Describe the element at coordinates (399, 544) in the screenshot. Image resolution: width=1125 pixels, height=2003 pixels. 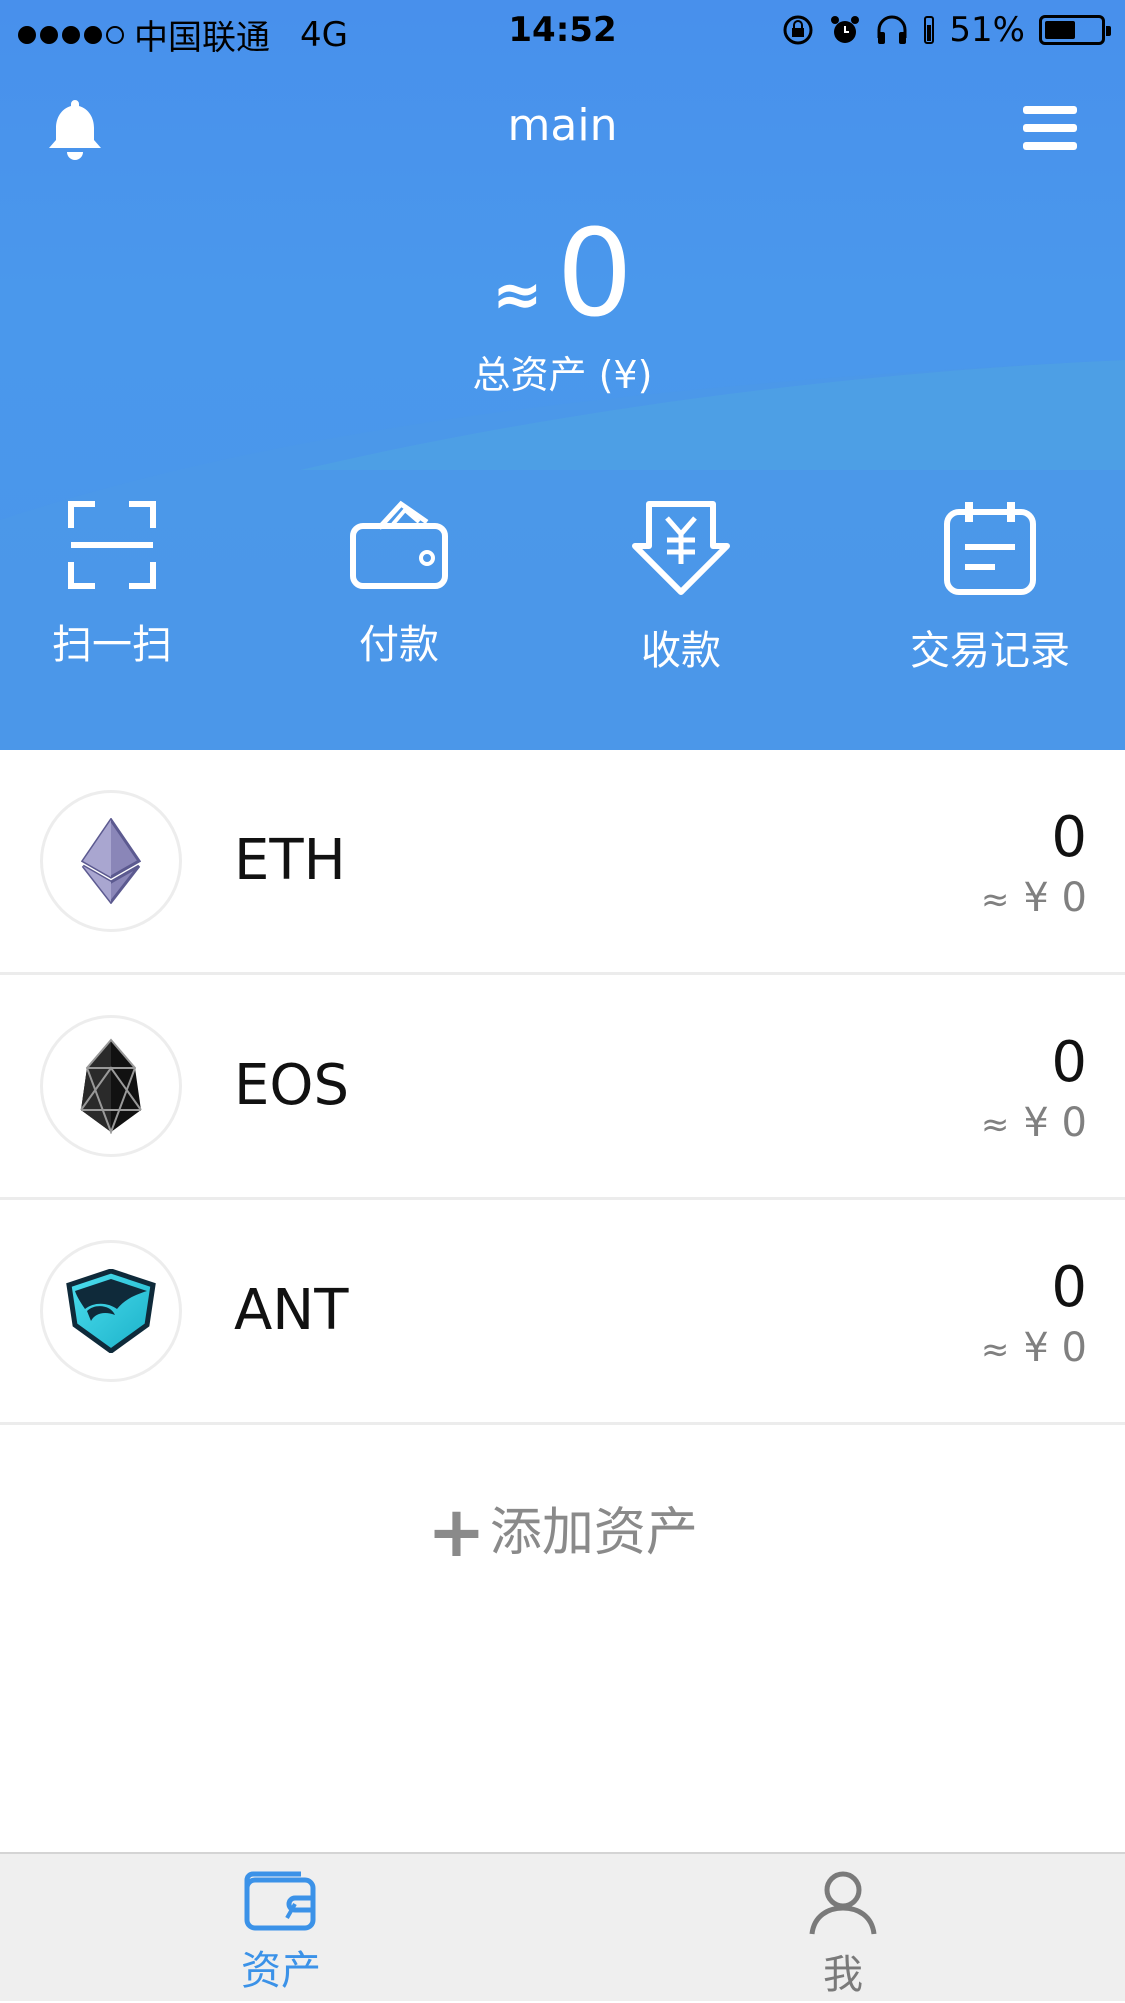
I see `wallet-icon` at that location.